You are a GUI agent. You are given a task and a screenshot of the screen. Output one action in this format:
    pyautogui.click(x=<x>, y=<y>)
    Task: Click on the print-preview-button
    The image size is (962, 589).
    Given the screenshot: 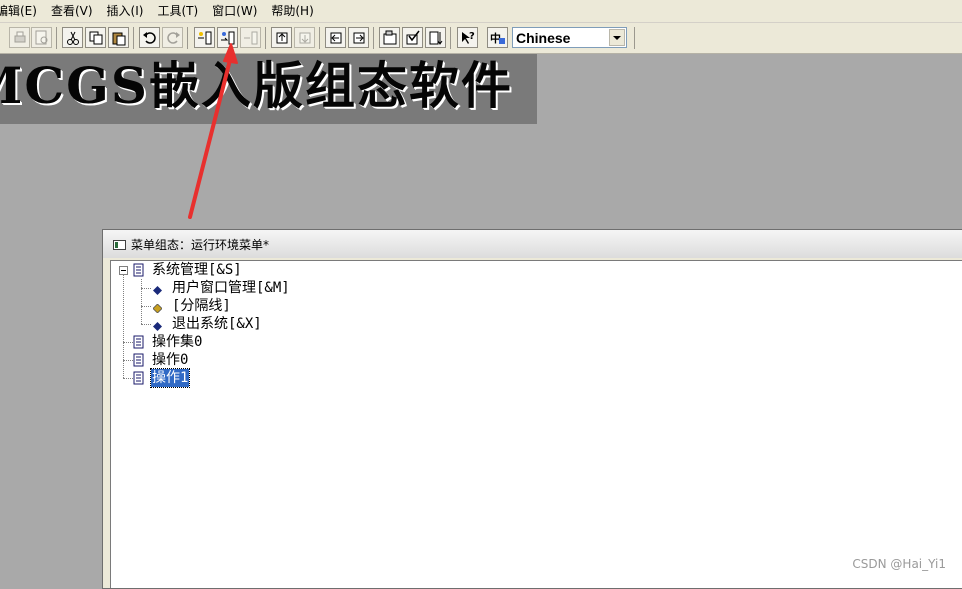 What is the action you would take?
    pyautogui.click(x=41, y=37)
    